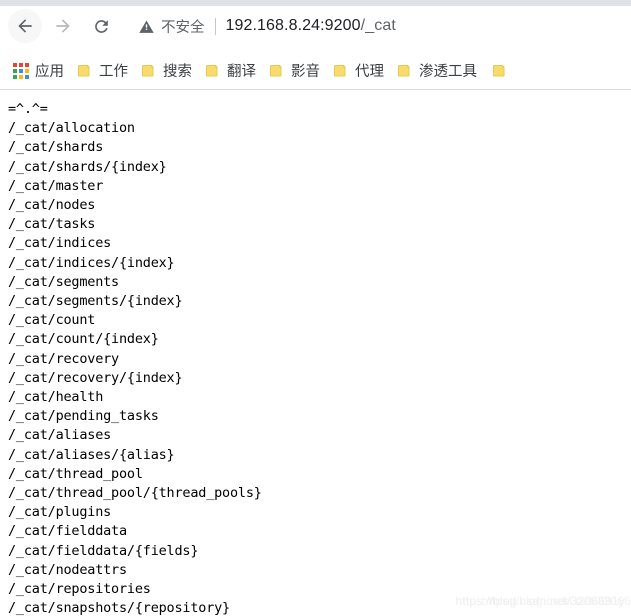  I want to click on back-button, so click(25, 26).